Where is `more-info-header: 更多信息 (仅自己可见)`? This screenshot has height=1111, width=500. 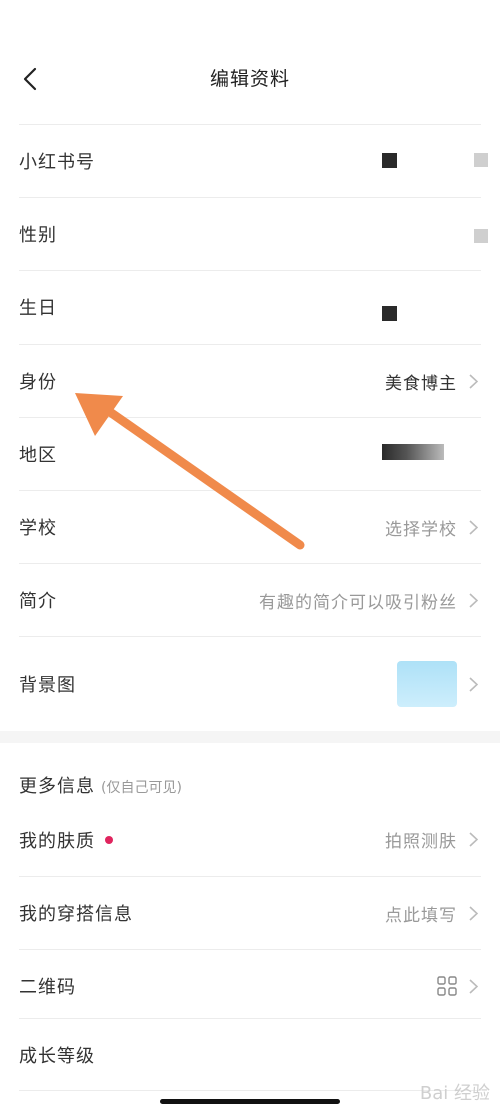 more-info-header: 更多信息 (仅自己可见) is located at coordinates (100, 785).